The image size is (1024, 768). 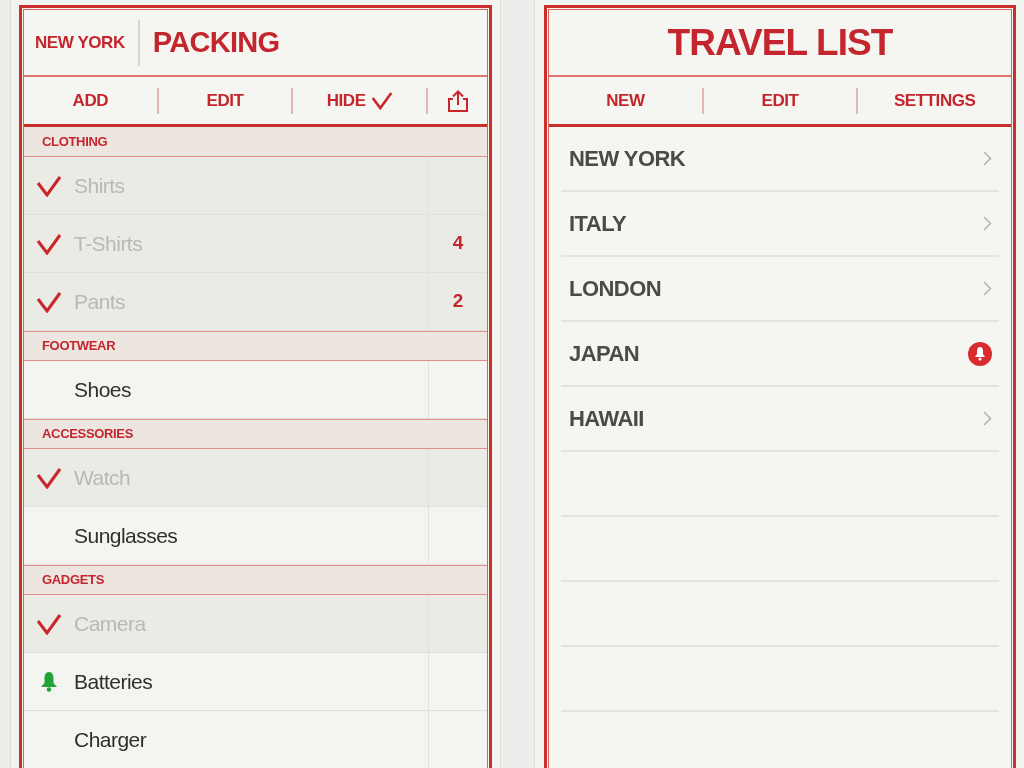 I want to click on trip-row: HAWAII, so click(x=780, y=419).